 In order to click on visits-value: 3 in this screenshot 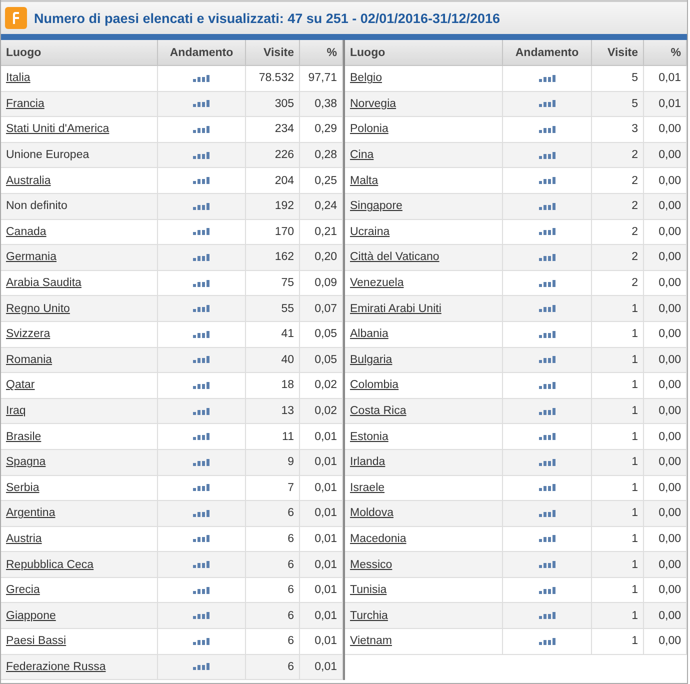, I will do `click(635, 129)`.